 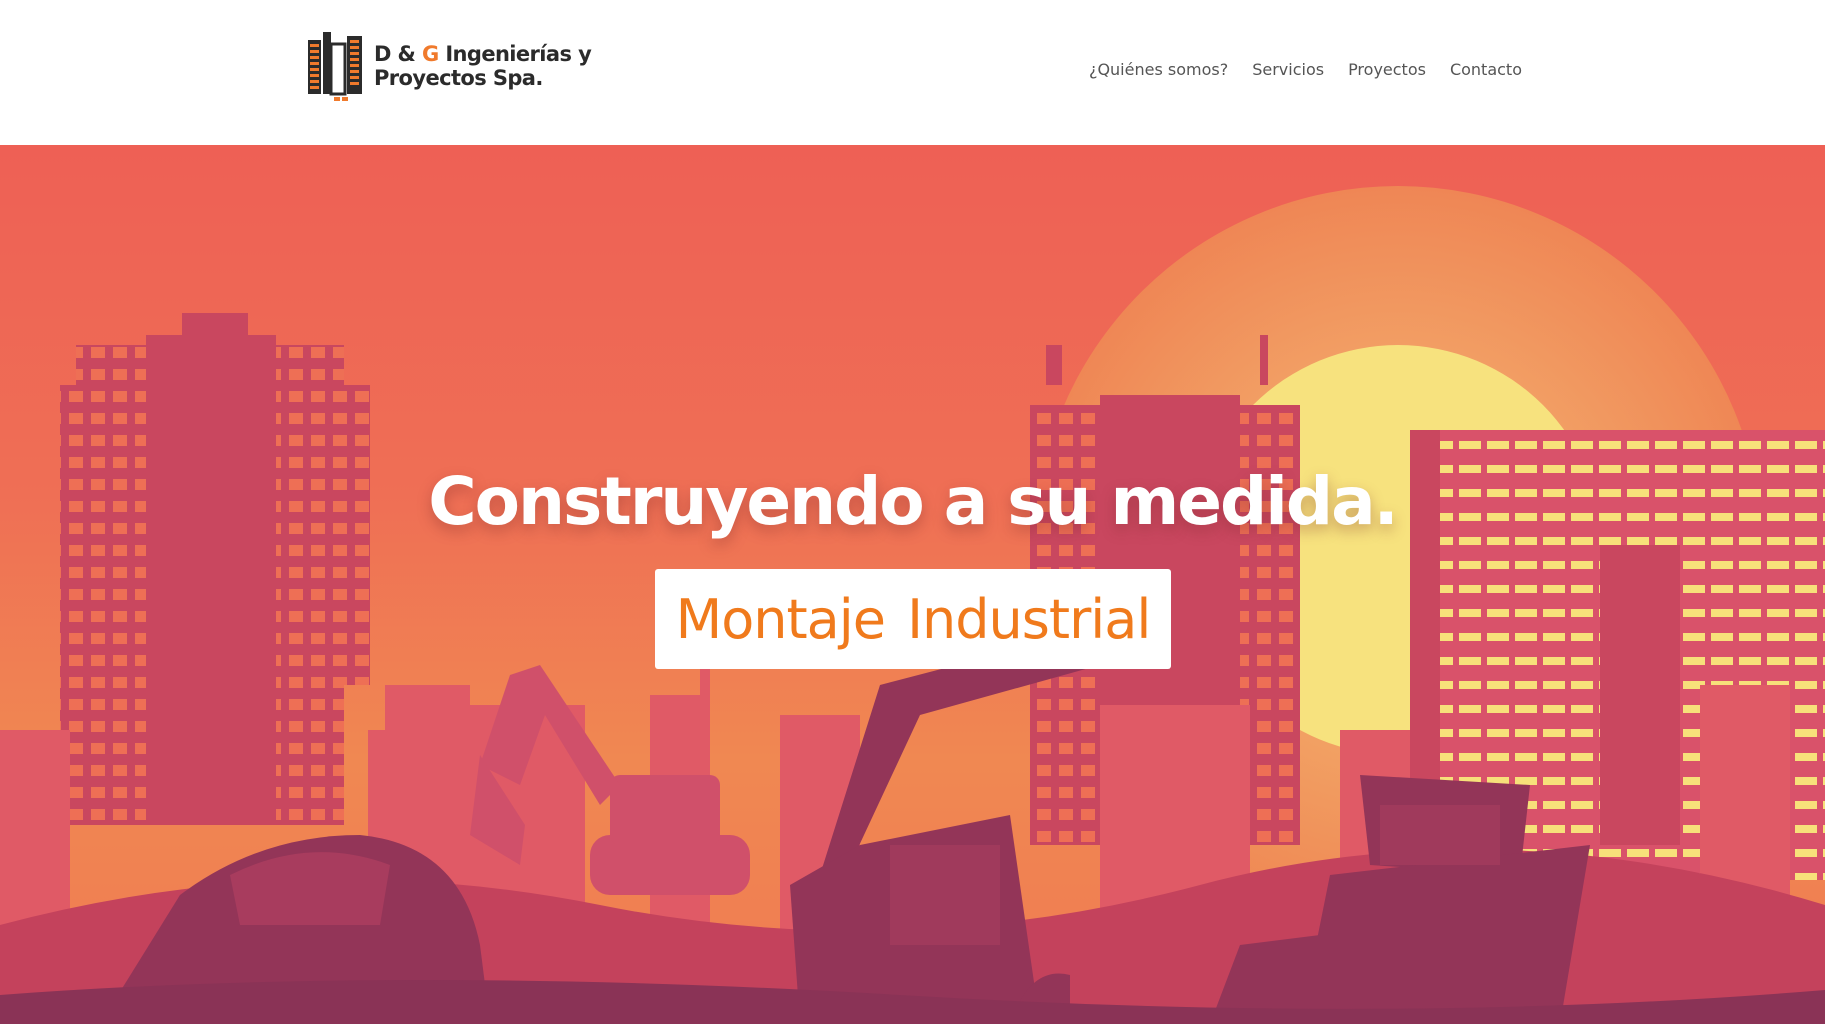 I want to click on logo-line-1: D & G Ingenierías y, so click(x=483, y=54).